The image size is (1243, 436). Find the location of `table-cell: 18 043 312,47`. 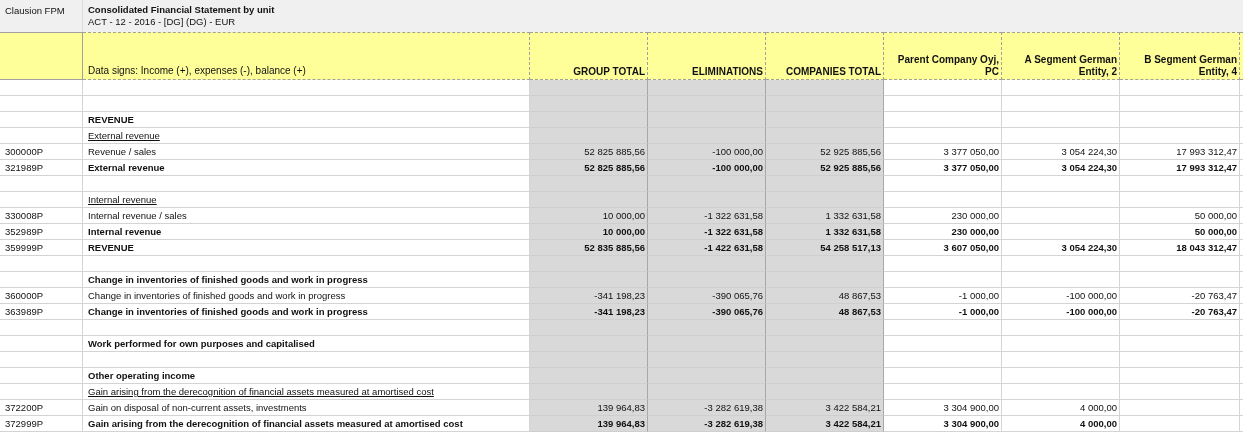

table-cell: 18 043 312,47 is located at coordinates (1180, 248).